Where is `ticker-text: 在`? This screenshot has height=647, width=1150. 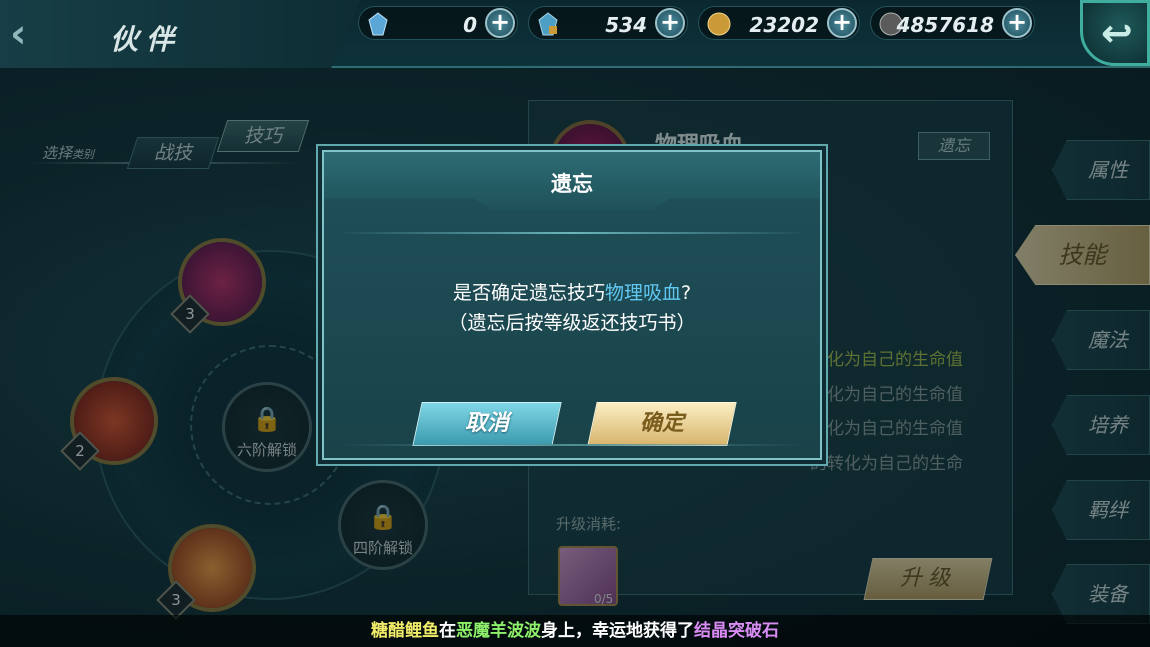
ticker-text: 在 is located at coordinates (447, 631).